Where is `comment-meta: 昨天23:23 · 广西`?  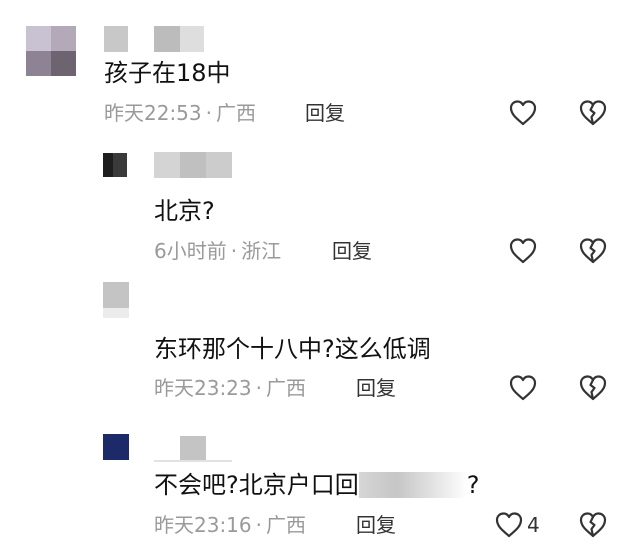 comment-meta: 昨天23:23 · 广西 is located at coordinates (230, 388).